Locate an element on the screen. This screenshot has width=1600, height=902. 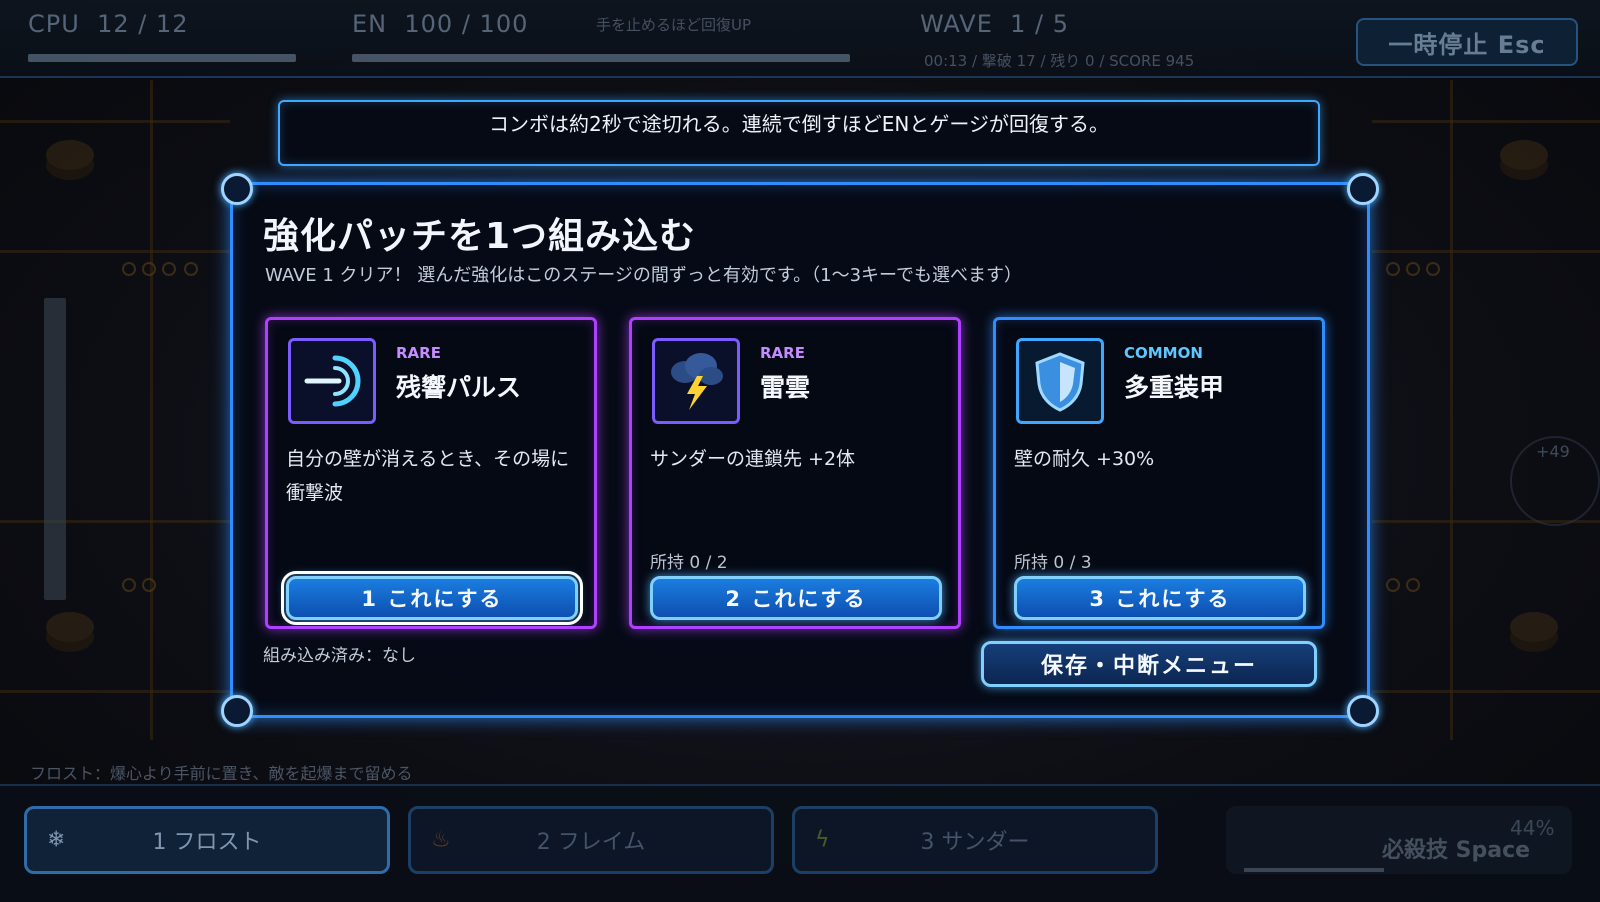
wave-readout: WAVE 1 / 5 is located at coordinates (994, 24).